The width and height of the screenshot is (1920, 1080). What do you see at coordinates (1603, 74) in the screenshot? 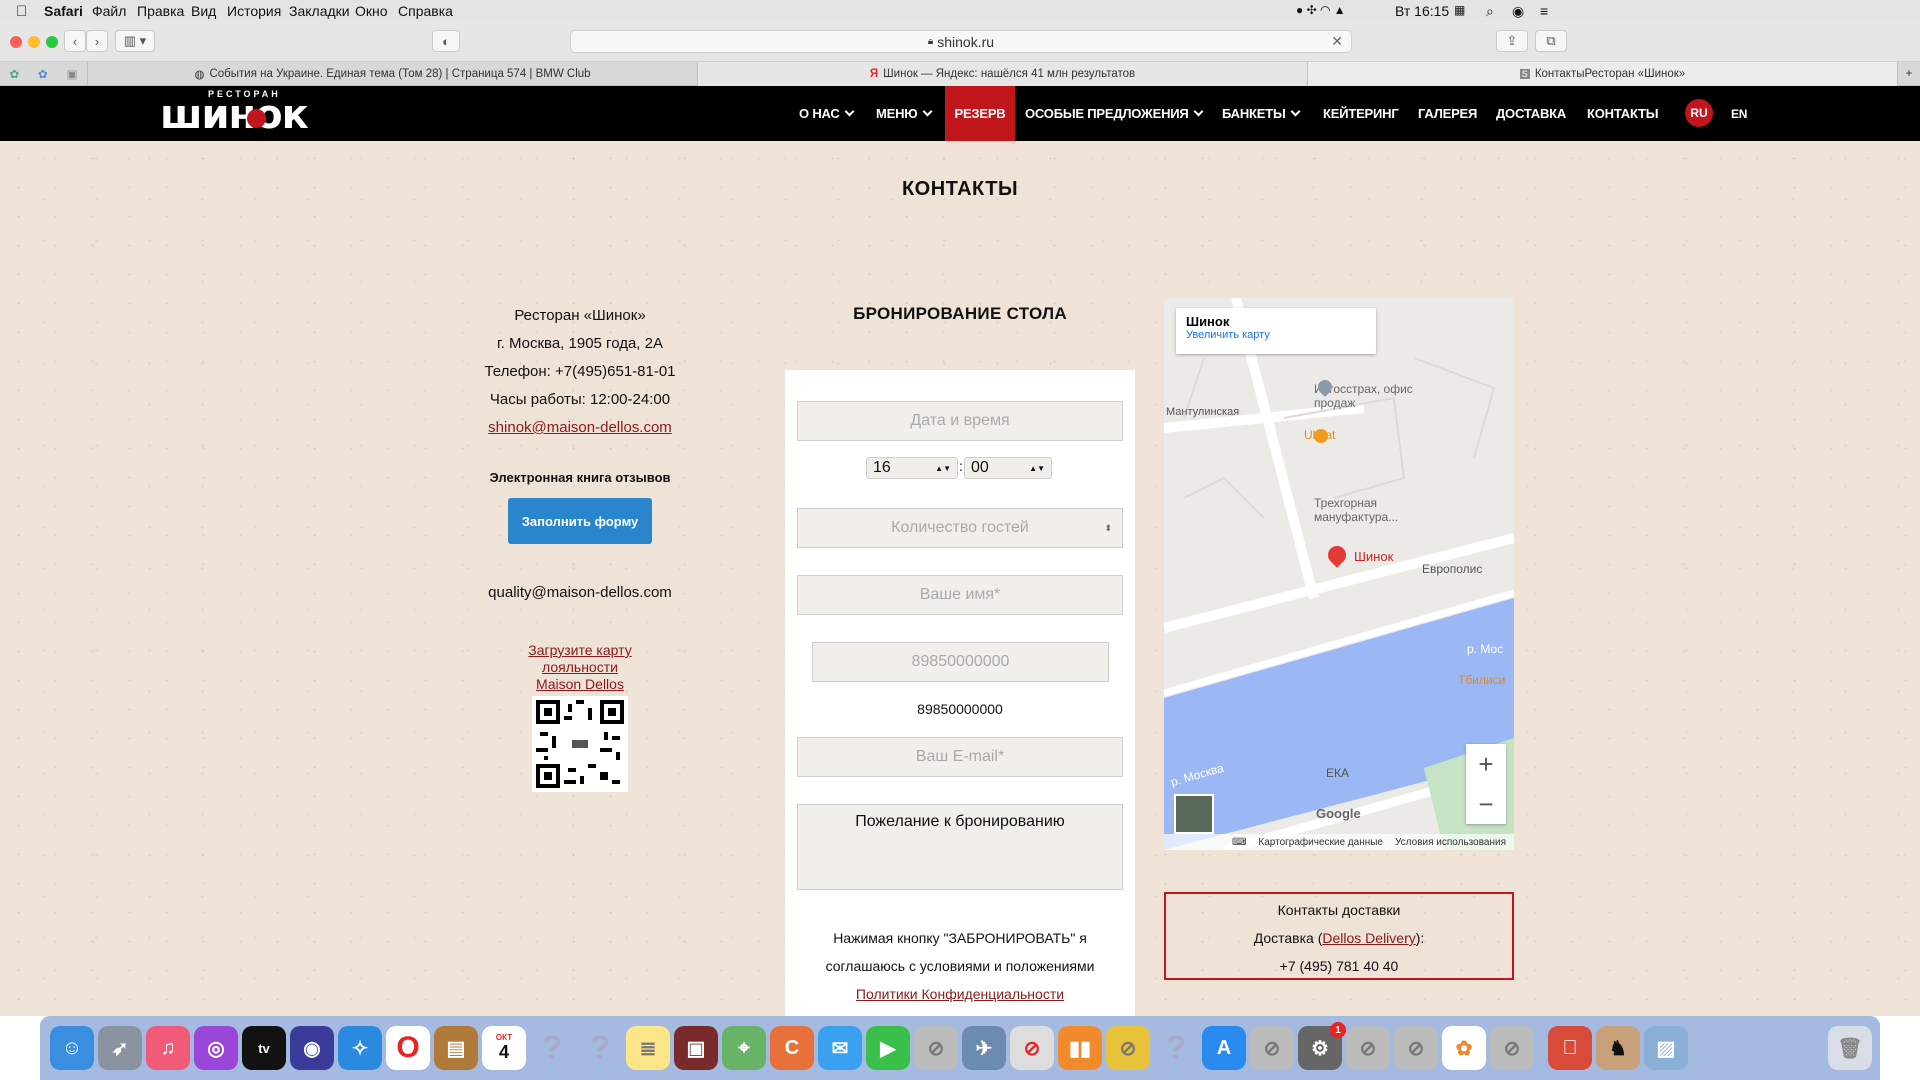
I see `tab-shinok-contacts: S КонтактыРесторан «Шинок»` at bounding box center [1603, 74].